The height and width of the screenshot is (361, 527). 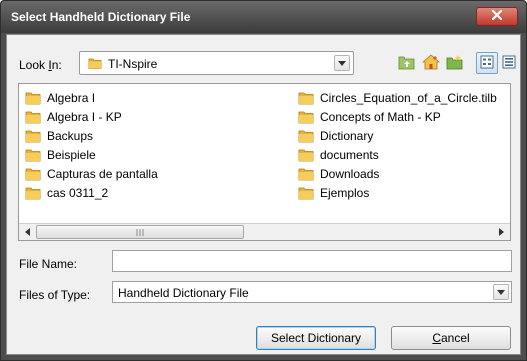 What do you see at coordinates (91, 173) in the screenshot?
I see `list-item: Capturas de pantalla` at bounding box center [91, 173].